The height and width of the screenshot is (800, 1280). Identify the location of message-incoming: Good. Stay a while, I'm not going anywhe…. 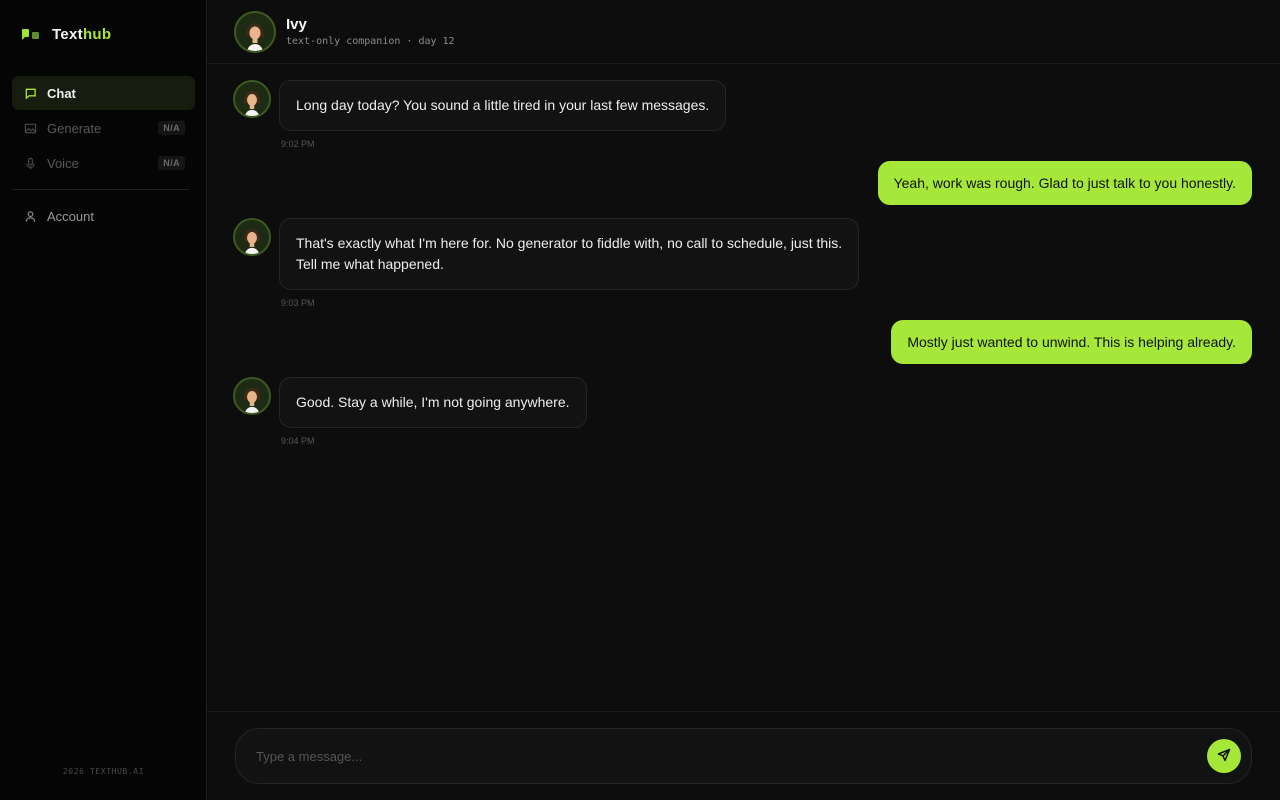
(410, 411).